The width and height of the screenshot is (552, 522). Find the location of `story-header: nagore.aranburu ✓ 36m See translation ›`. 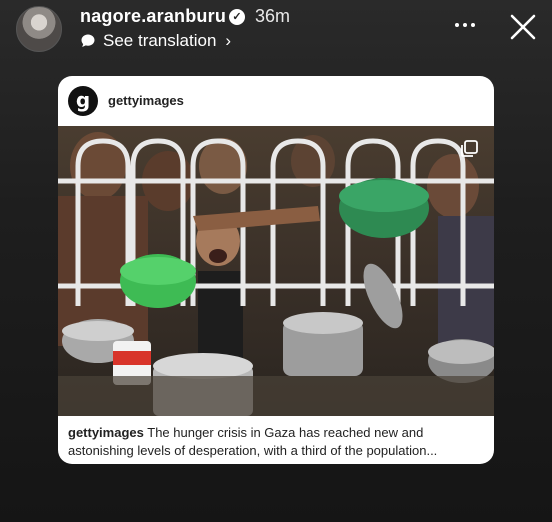

story-header: nagore.aranburu ✓ 36m See translation › is located at coordinates (276, 30).